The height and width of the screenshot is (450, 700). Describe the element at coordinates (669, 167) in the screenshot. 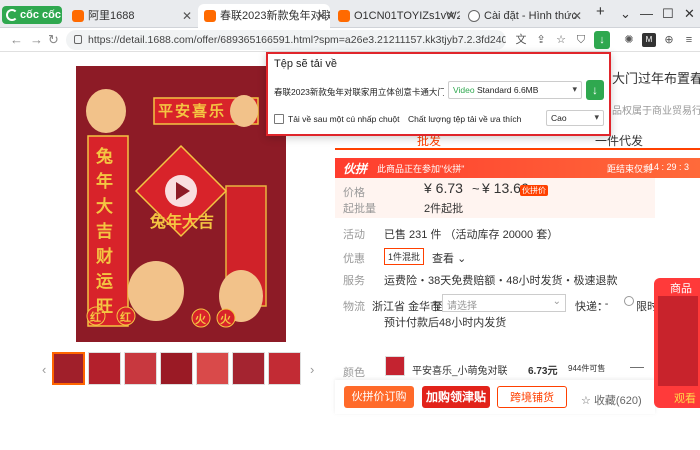

I see `countdown: 14 : 29 : 3` at that location.